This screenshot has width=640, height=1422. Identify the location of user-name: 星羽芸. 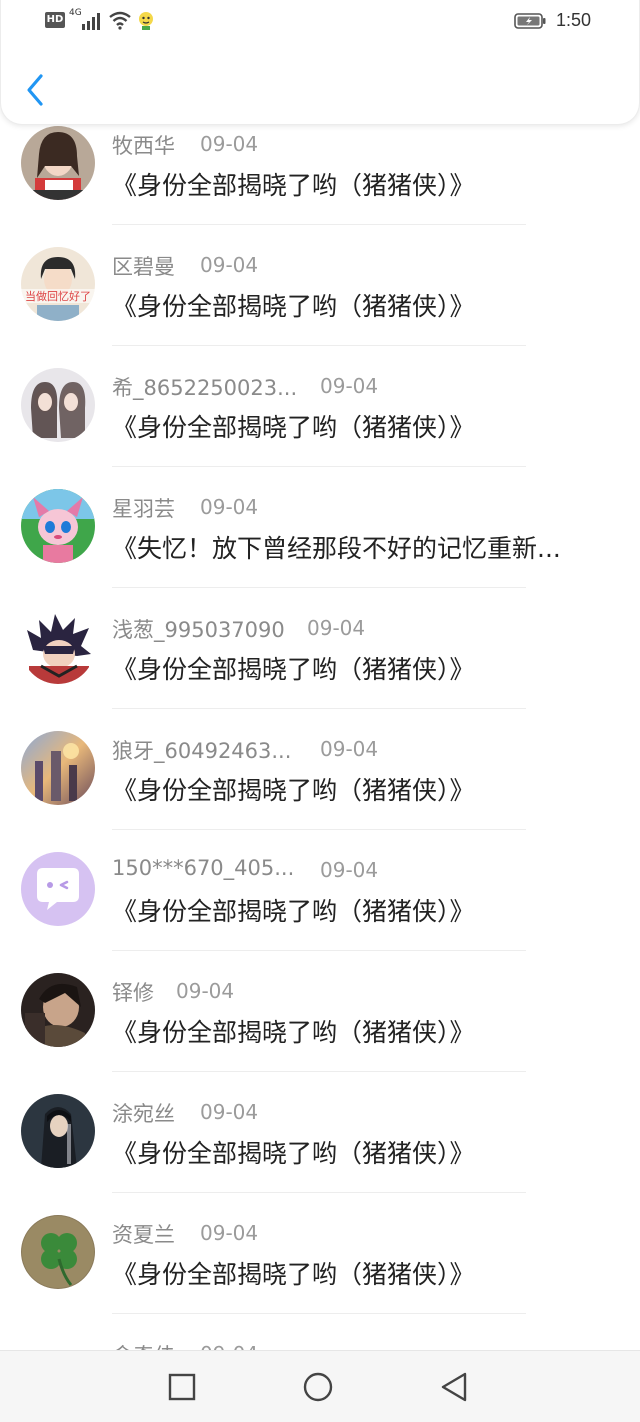
(143, 508).